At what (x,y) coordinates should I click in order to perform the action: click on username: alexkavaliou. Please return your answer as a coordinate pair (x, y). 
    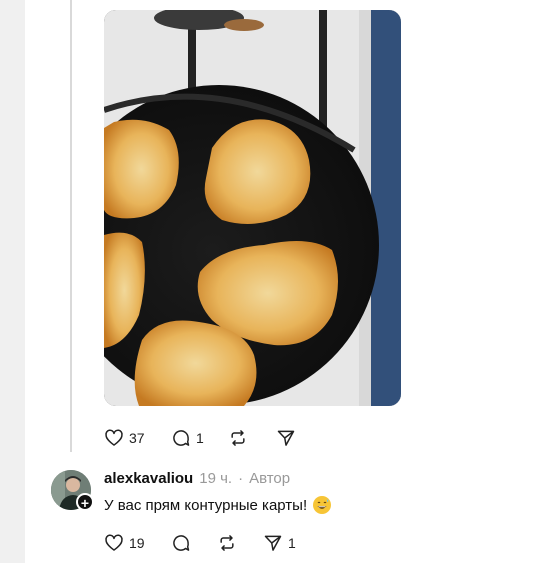
    Looking at the image, I should click on (148, 478).